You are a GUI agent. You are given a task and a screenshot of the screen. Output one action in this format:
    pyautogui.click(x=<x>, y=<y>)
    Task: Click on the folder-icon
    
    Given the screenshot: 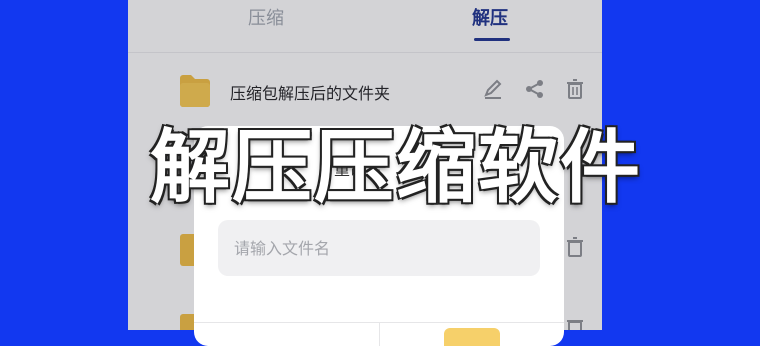 What is the action you would take?
    pyautogui.click(x=195, y=91)
    